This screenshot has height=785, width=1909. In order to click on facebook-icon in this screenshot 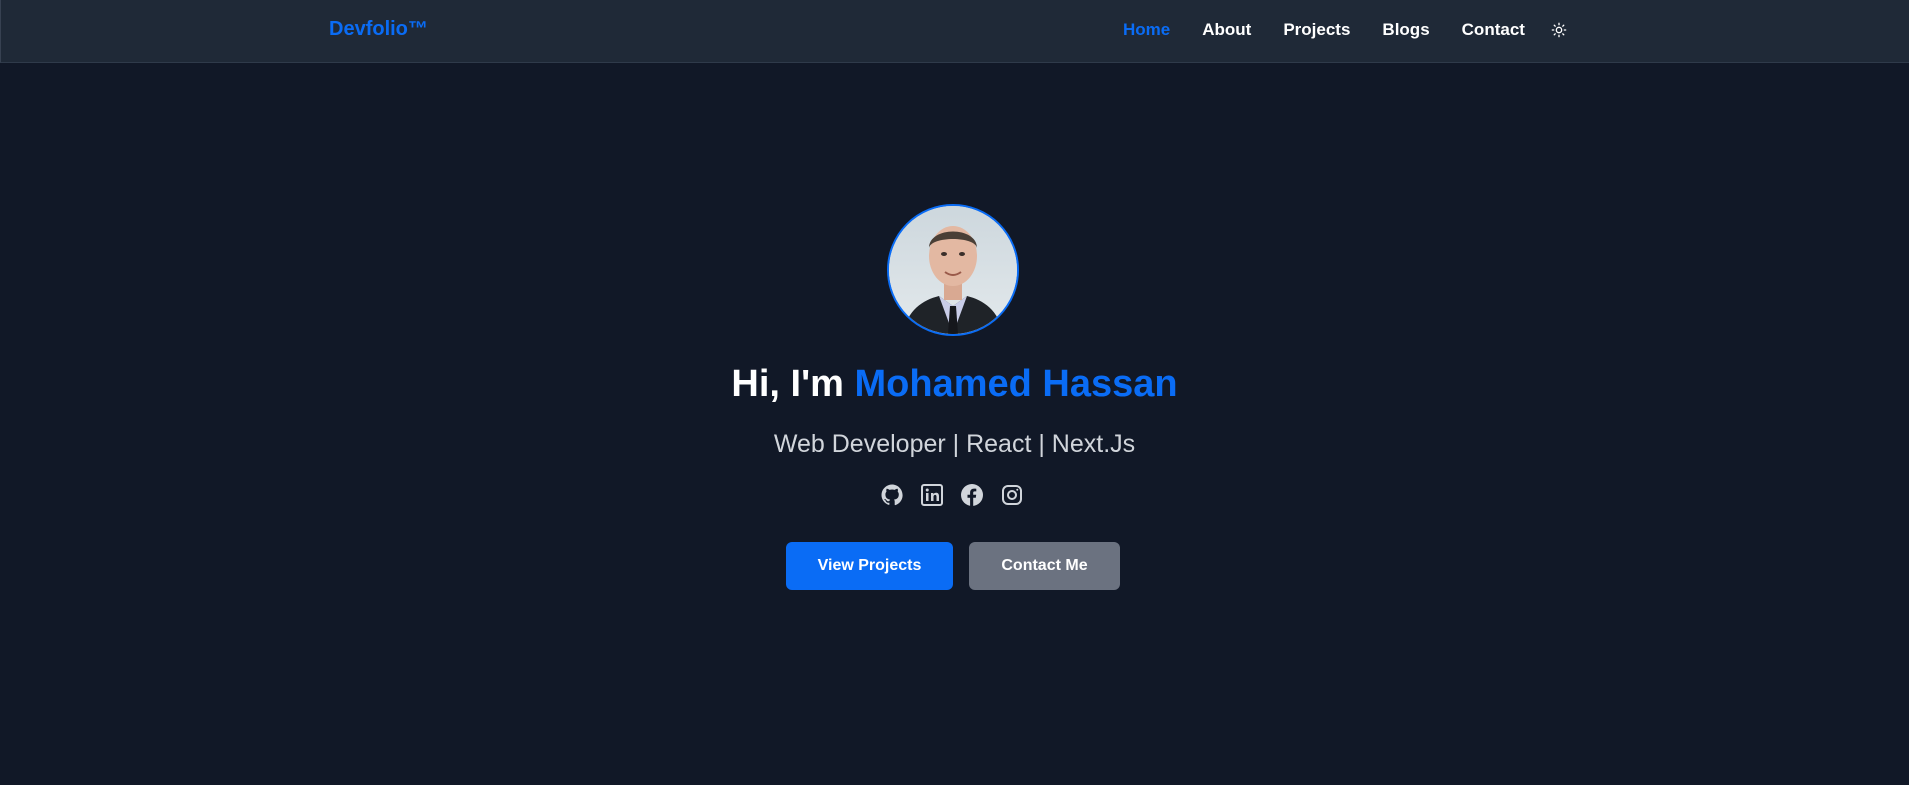, I will do `click(972, 495)`.